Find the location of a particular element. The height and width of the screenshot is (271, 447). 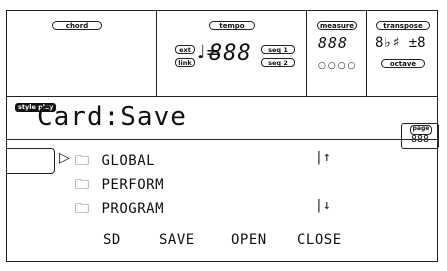

scroll-up-icon: |↑ is located at coordinates (323, 157).